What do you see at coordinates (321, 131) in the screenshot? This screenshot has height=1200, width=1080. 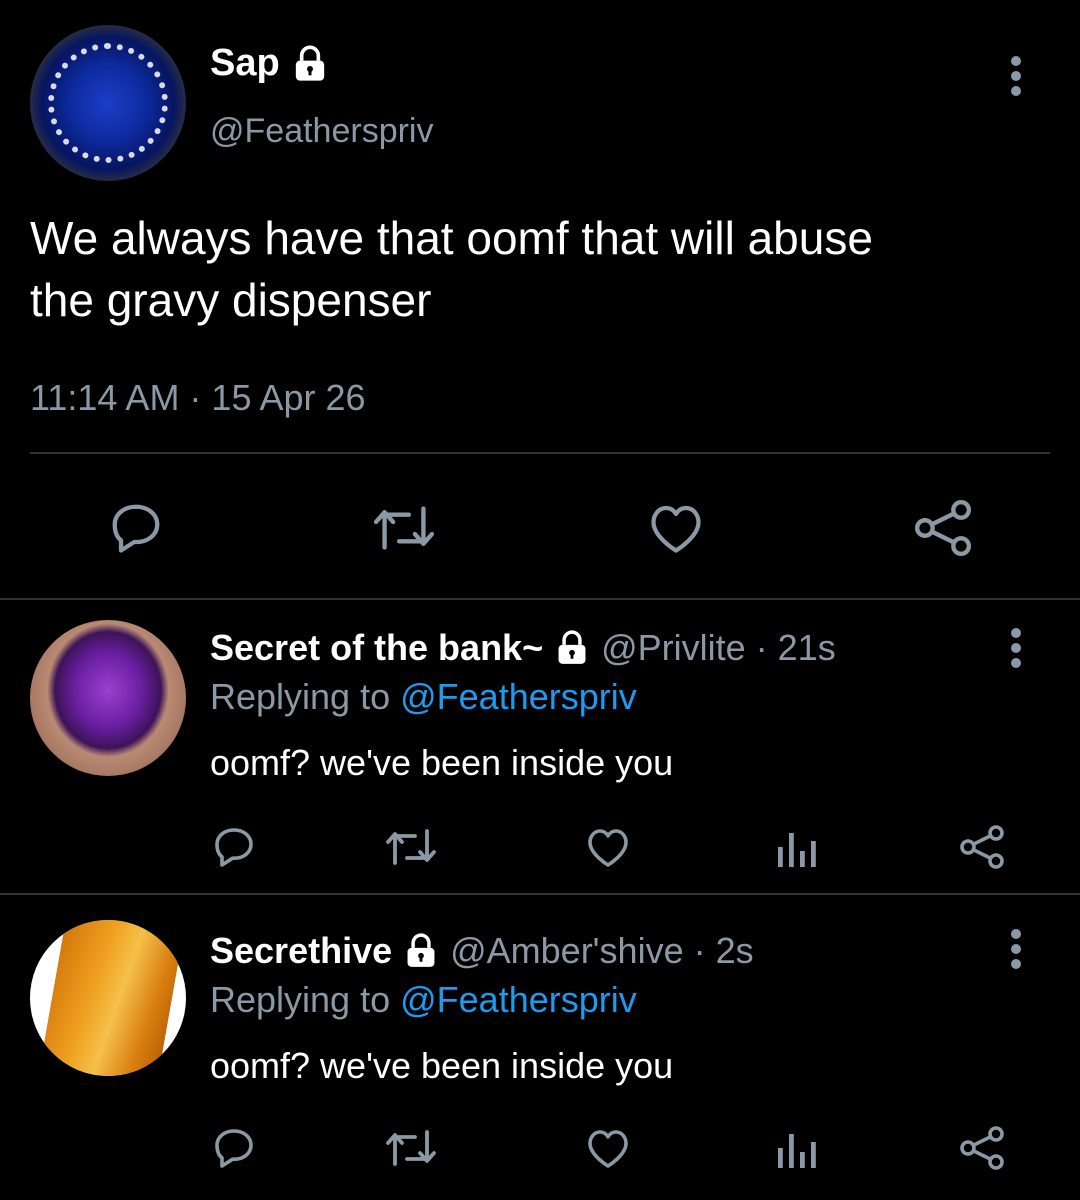 I see `handle: @Featherspriv` at bounding box center [321, 131].